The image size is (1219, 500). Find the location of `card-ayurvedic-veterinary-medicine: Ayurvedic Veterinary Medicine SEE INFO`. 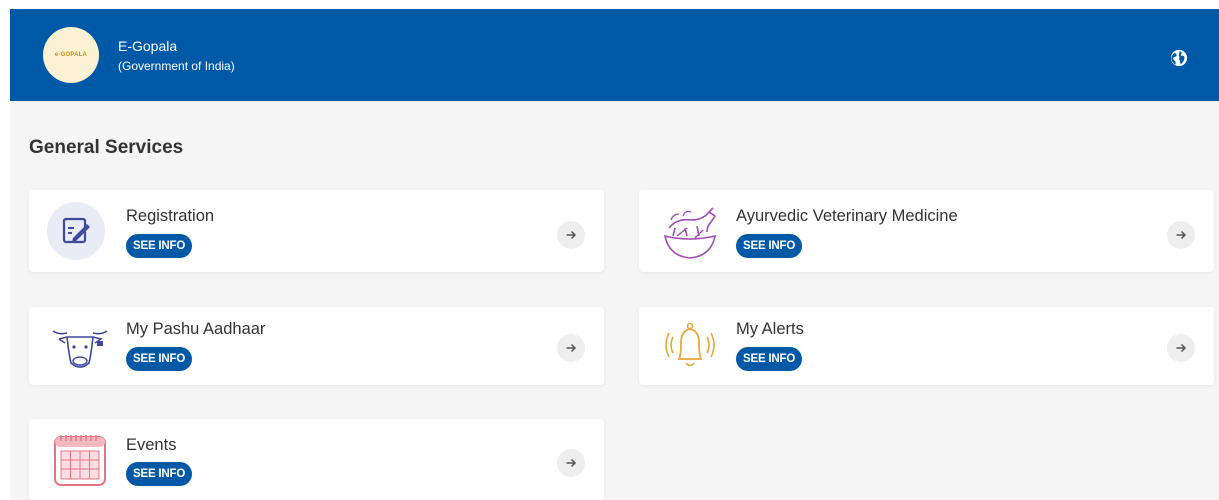

card-ayurvedic-veterinary-medicine: Ayurvedic Veterinary Medicine SEE INFO is located at coordinates (926, 231).